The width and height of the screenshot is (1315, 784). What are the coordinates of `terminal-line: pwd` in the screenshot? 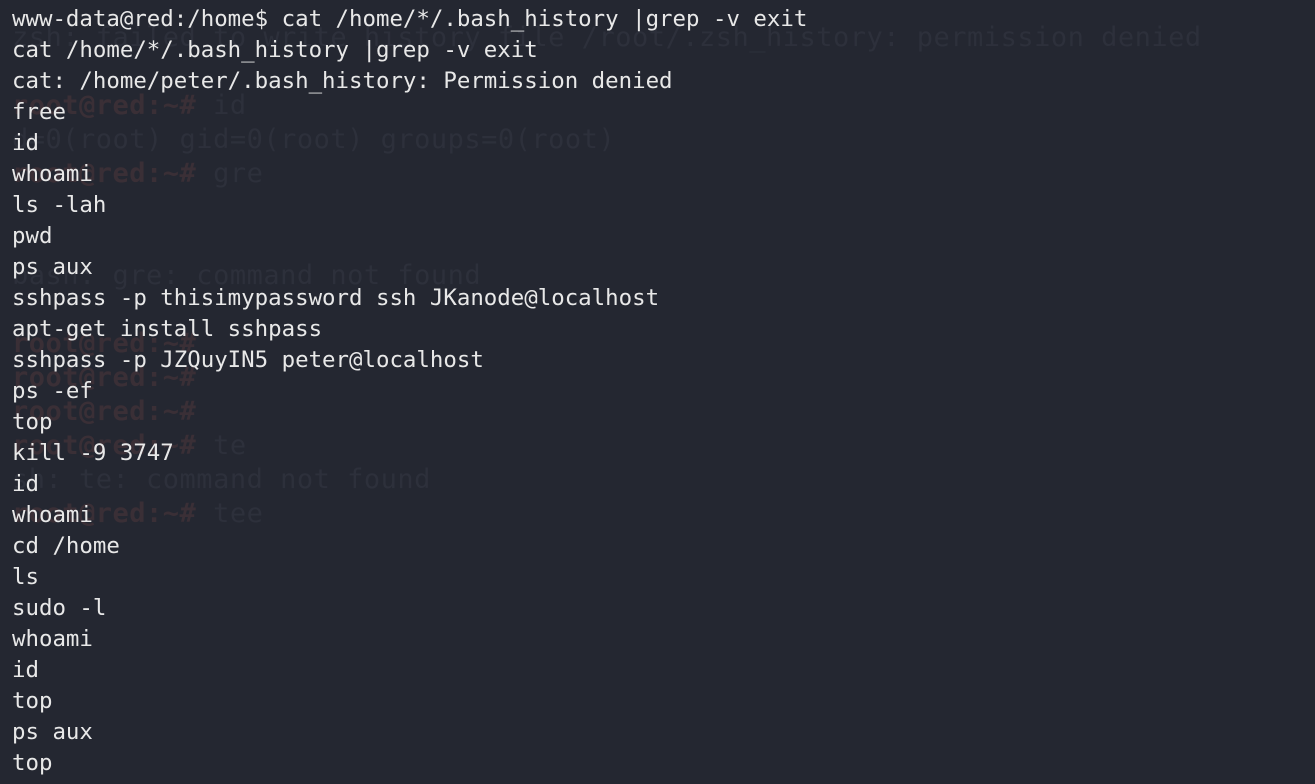 It's located at (32, 236).